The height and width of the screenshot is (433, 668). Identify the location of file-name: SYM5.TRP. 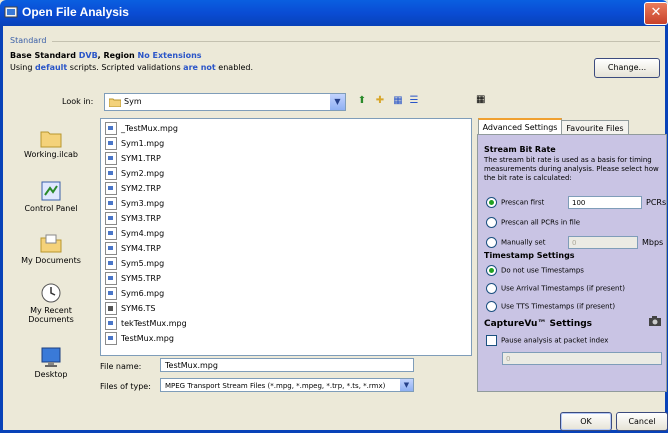
(141, 278).